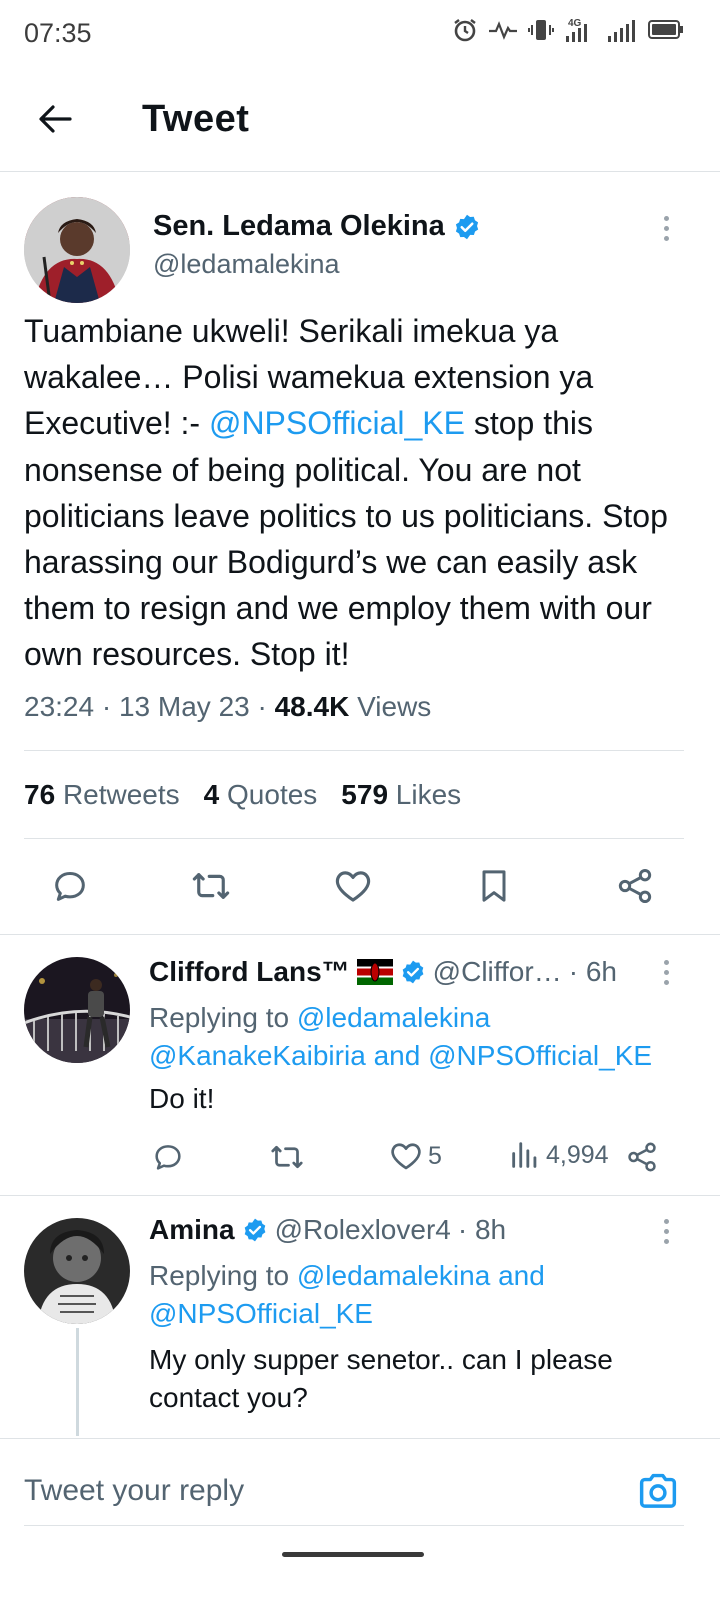  I want to click on tweet-date: 13 May 23, so click(184, 706).